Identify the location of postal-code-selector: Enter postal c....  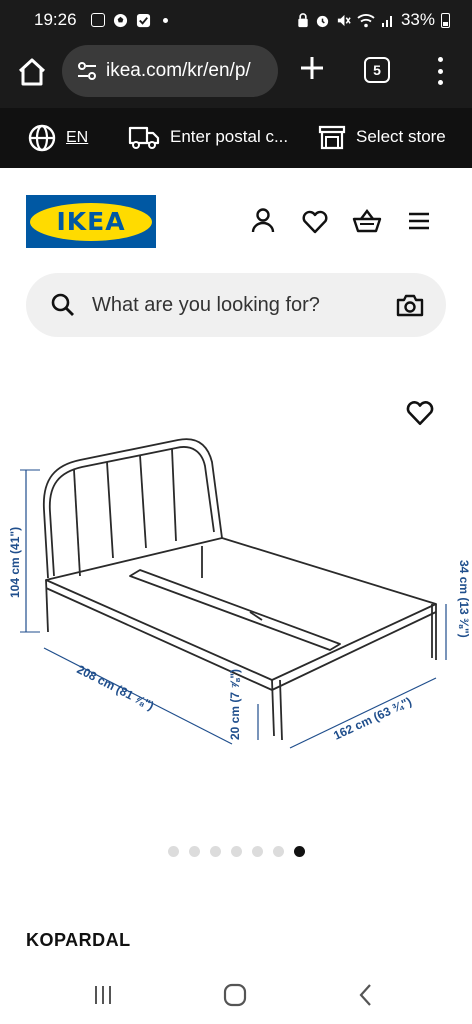
(208, 137).